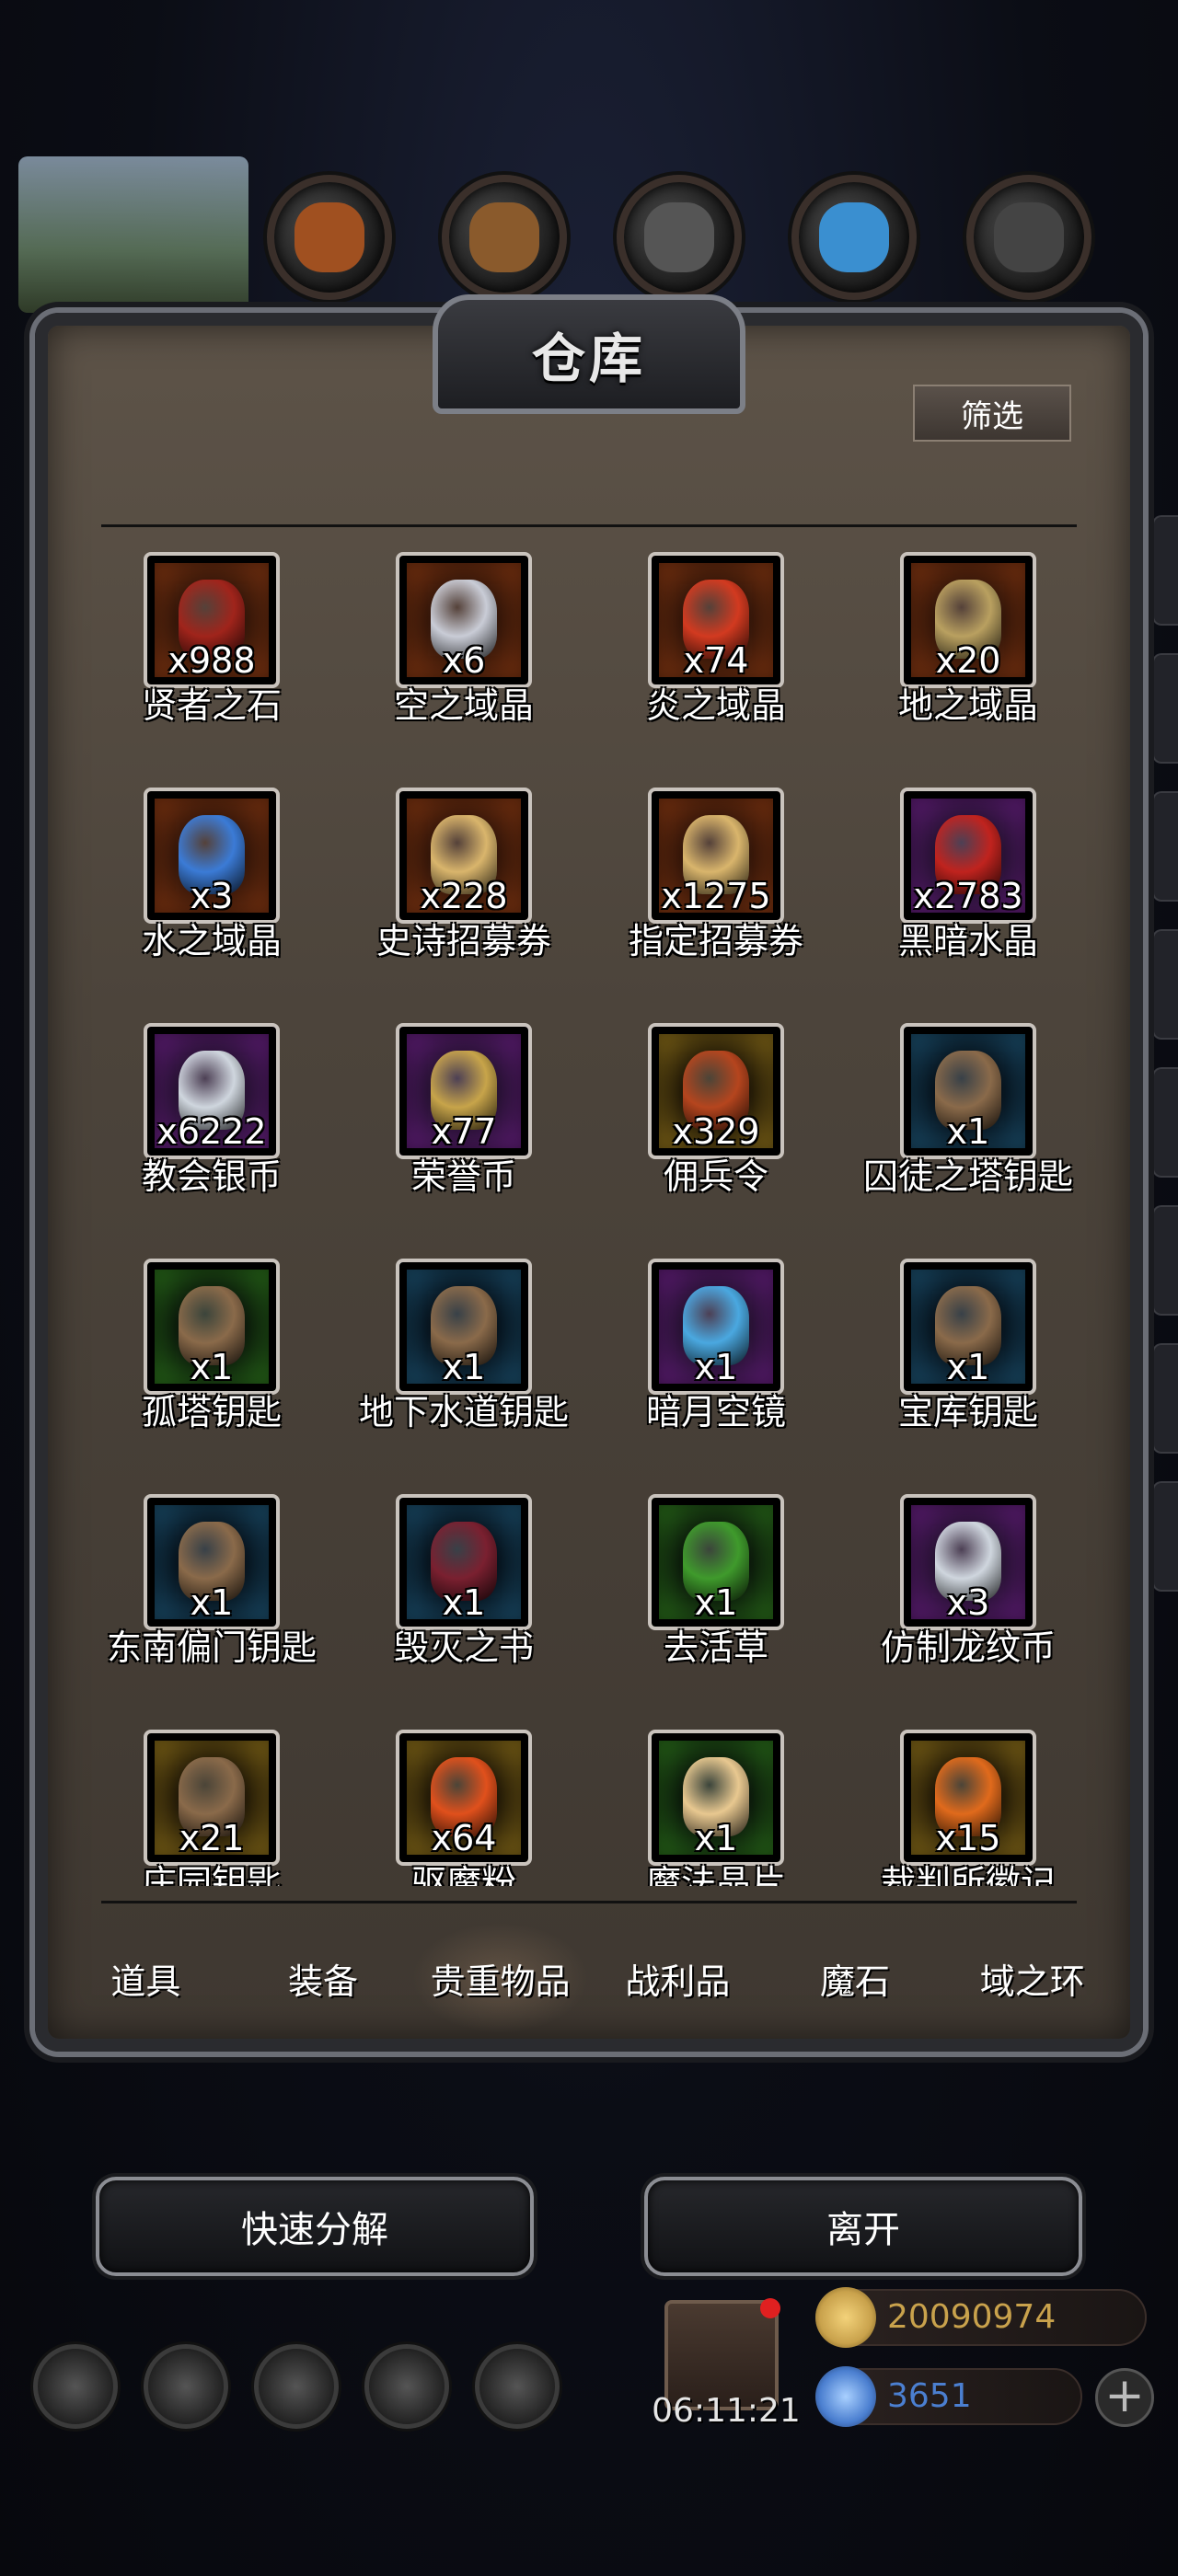  I want to click on wood-planks-icon, so click(504, 237).